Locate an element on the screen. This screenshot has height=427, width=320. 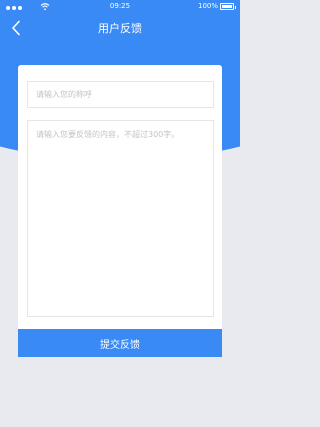
nav-bar: 用户反馈 is located at coordinates (120, 28).